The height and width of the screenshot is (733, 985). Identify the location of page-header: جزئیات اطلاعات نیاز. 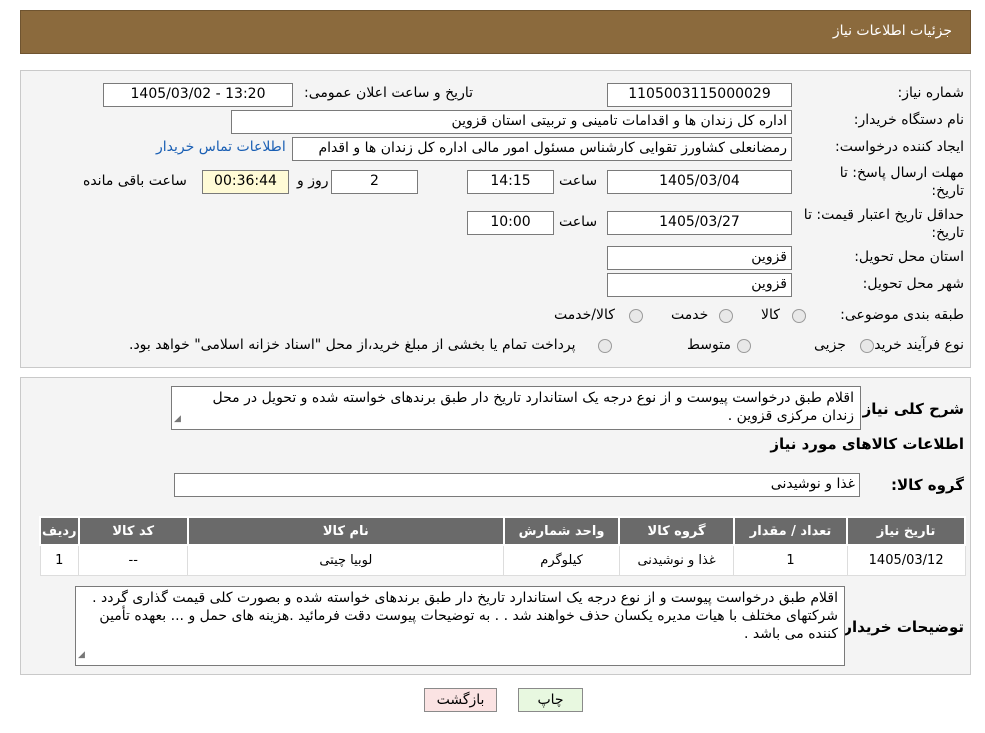
(495, 32).